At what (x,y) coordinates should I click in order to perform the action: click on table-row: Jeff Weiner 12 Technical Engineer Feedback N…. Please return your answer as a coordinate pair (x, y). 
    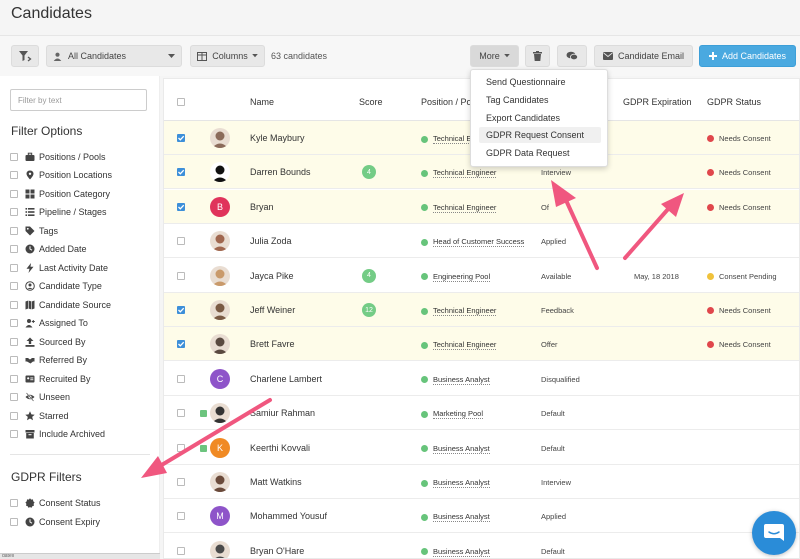
    Looking at the image, I should click on (481, 310).